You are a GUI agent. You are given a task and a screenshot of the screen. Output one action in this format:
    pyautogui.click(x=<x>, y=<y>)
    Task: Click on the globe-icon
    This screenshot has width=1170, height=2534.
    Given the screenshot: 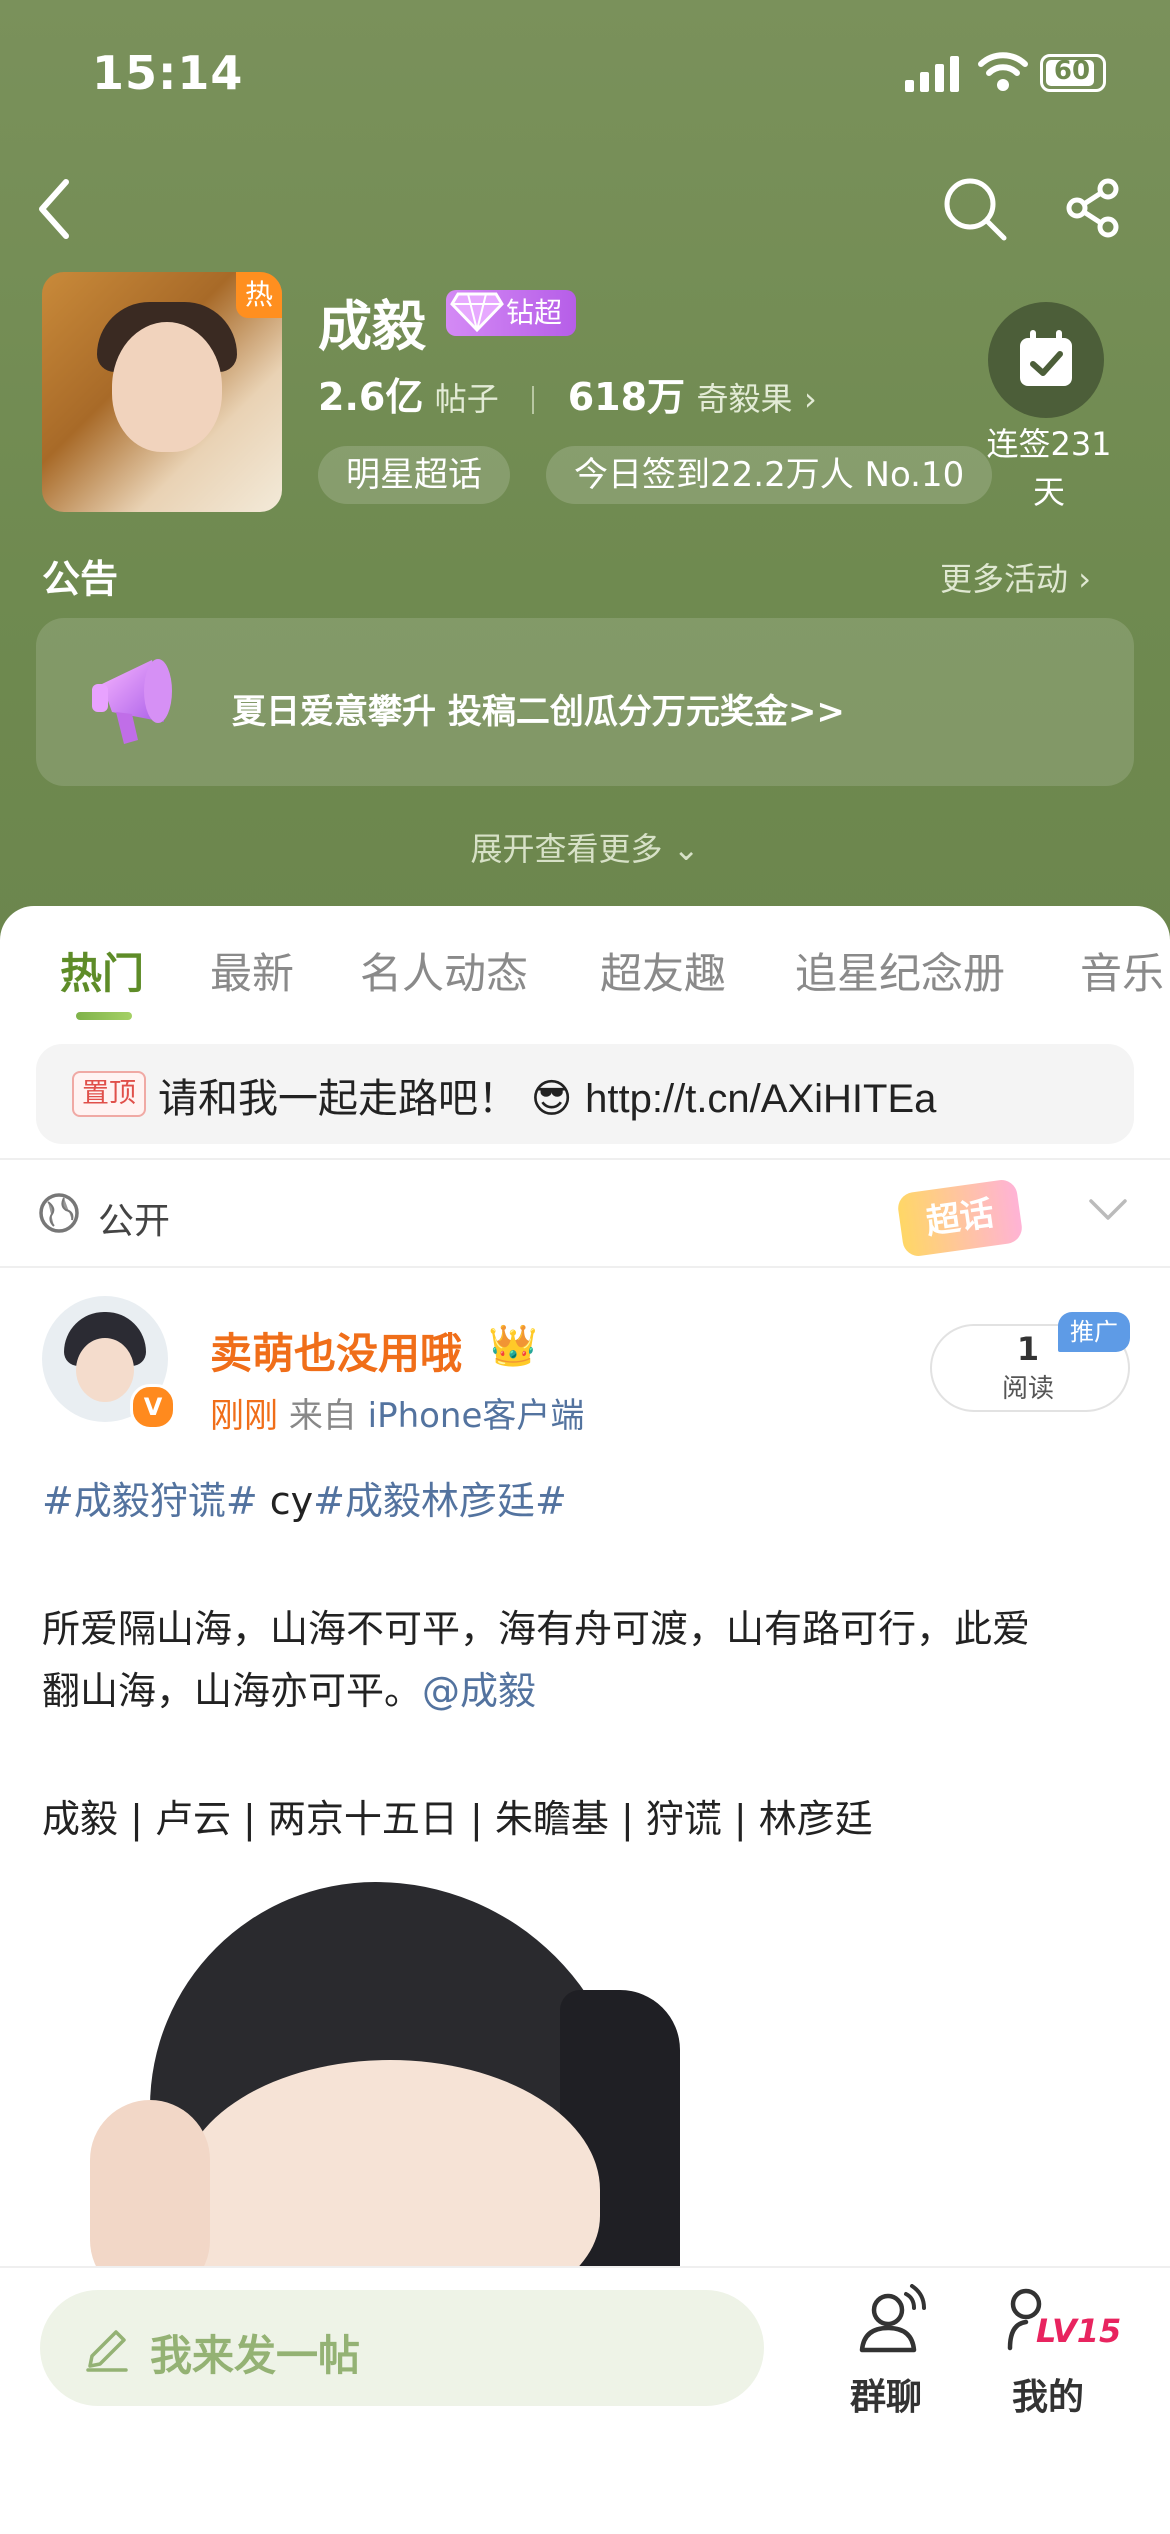 What is the action you would take?
    pyautogui.click(x=59, y=1213)
    